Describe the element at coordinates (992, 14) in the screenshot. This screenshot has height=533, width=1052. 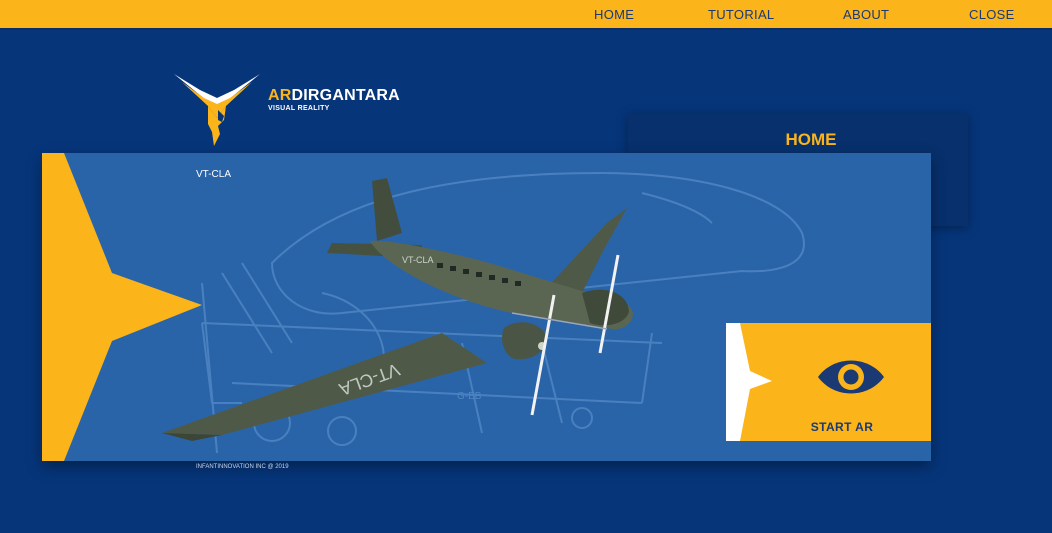
I see `nav-close: CLOSE` at that location.